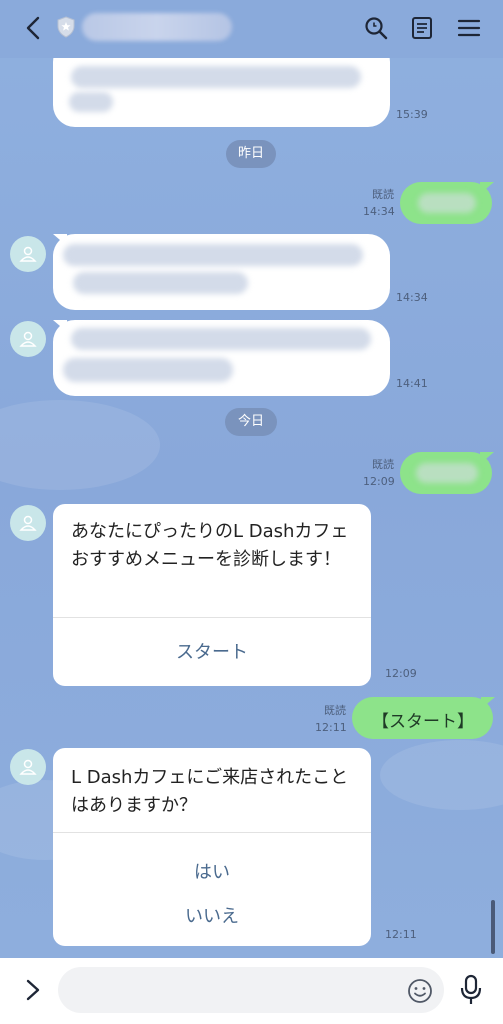 The width and height of the screenshot is (503, 1024). I want to click on menu-icon, so click(469, 28).